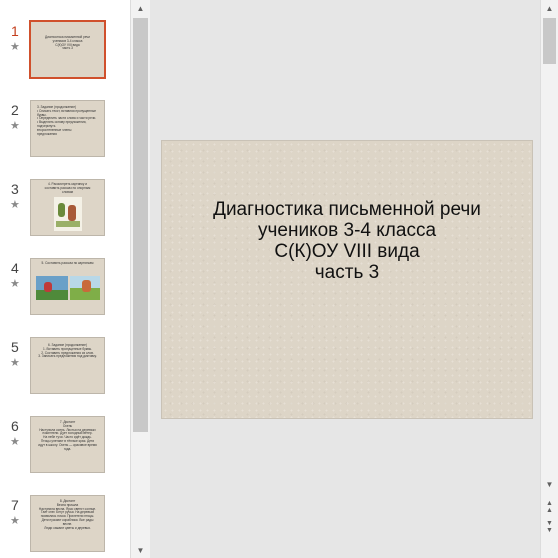 The image size is (558, 558). Describe the element at coordinates (347, 209) in the screenshot. I see `title-line: Диагностика письменной речи` at that location.